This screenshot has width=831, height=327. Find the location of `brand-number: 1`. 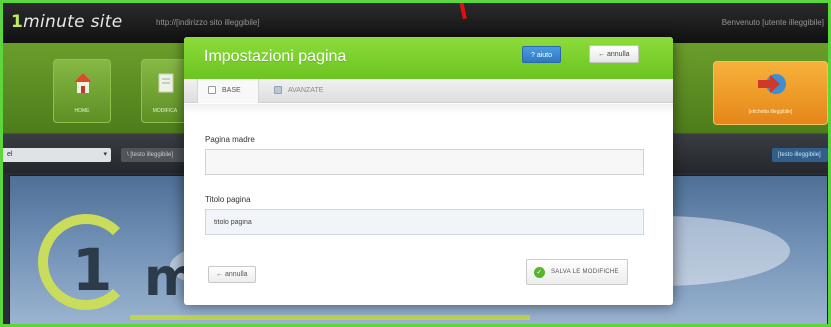

brand-number: 1 is located at coordinates (92, 270).